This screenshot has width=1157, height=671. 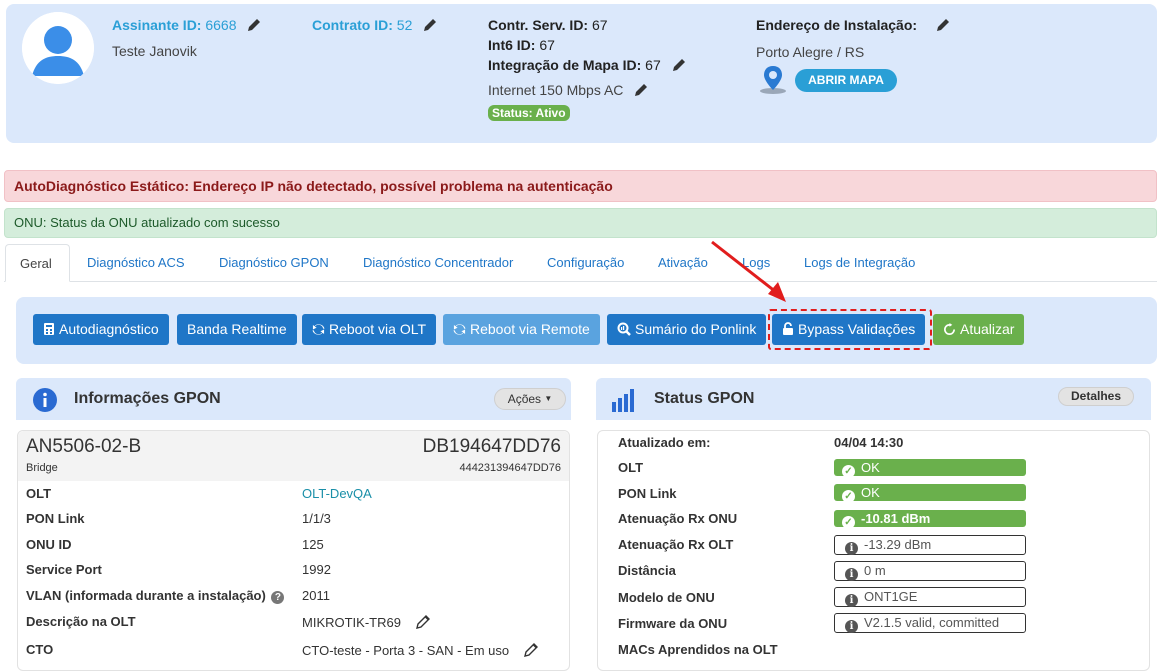 I want to click on tab-geral: Geral, so click(x=37, y=263).